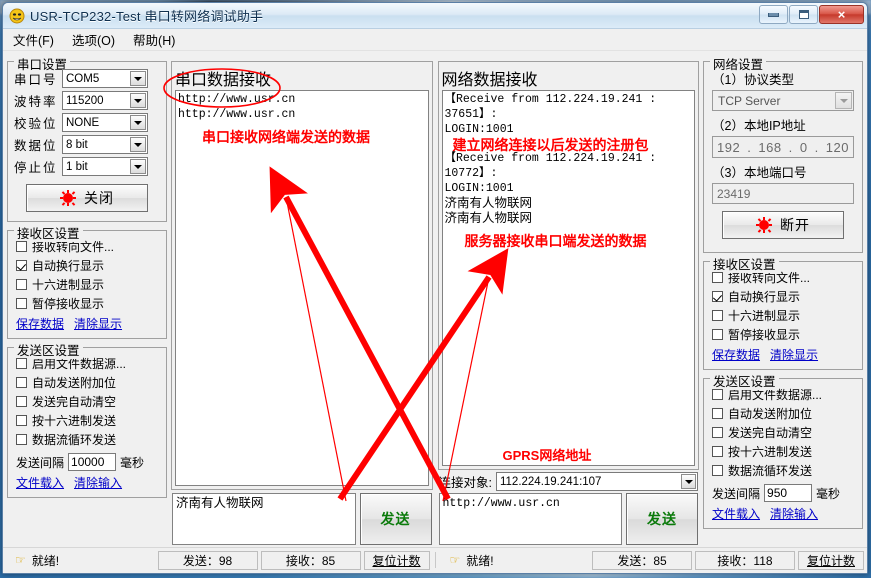 The height and width of the screenshot is (578, 871). I want to click on menu-item-options: 选项(O), so click(93, 39).